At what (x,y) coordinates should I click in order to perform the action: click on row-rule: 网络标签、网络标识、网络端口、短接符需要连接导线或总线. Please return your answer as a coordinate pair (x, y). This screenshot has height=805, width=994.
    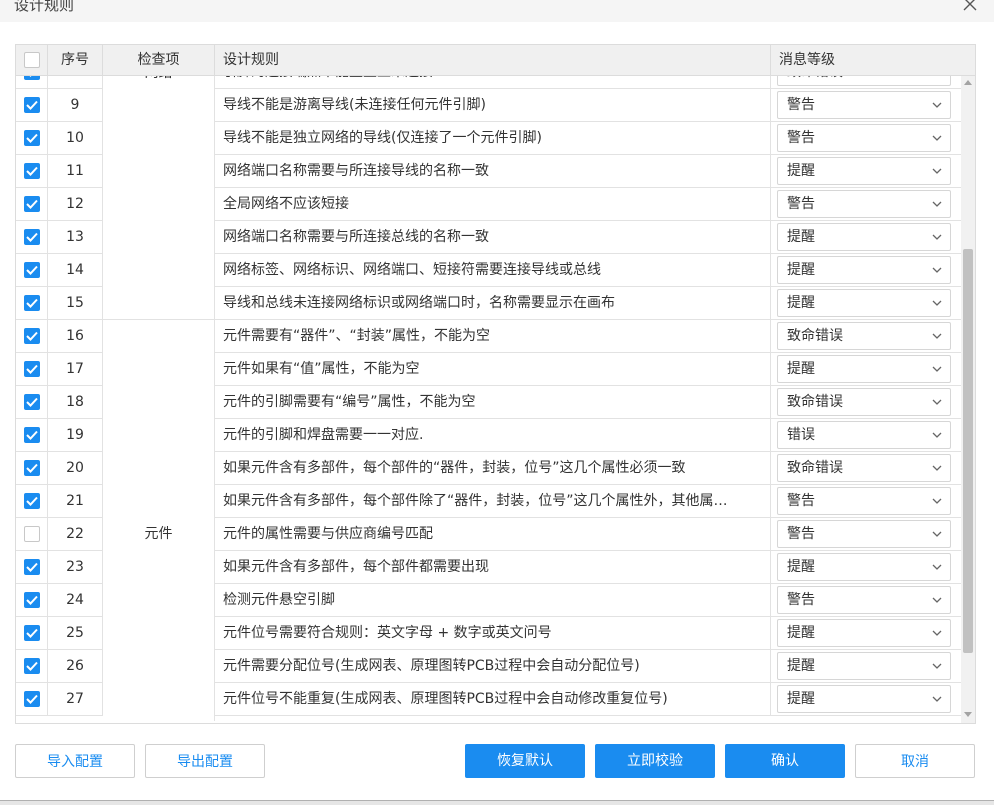
    Looking at the image, I should click on (493, 270).